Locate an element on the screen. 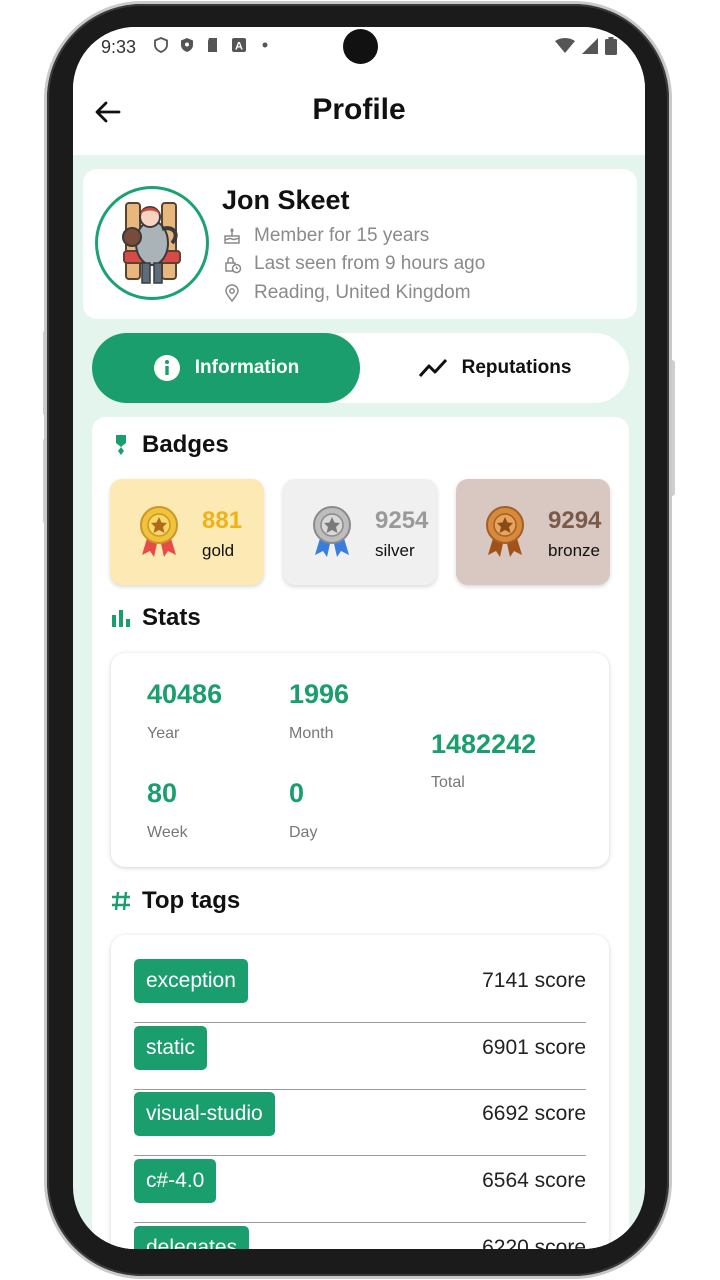 The width and height of the screenshot is (720, 1280). status-bar: 9:33 A is located at coordinates (359, 47).